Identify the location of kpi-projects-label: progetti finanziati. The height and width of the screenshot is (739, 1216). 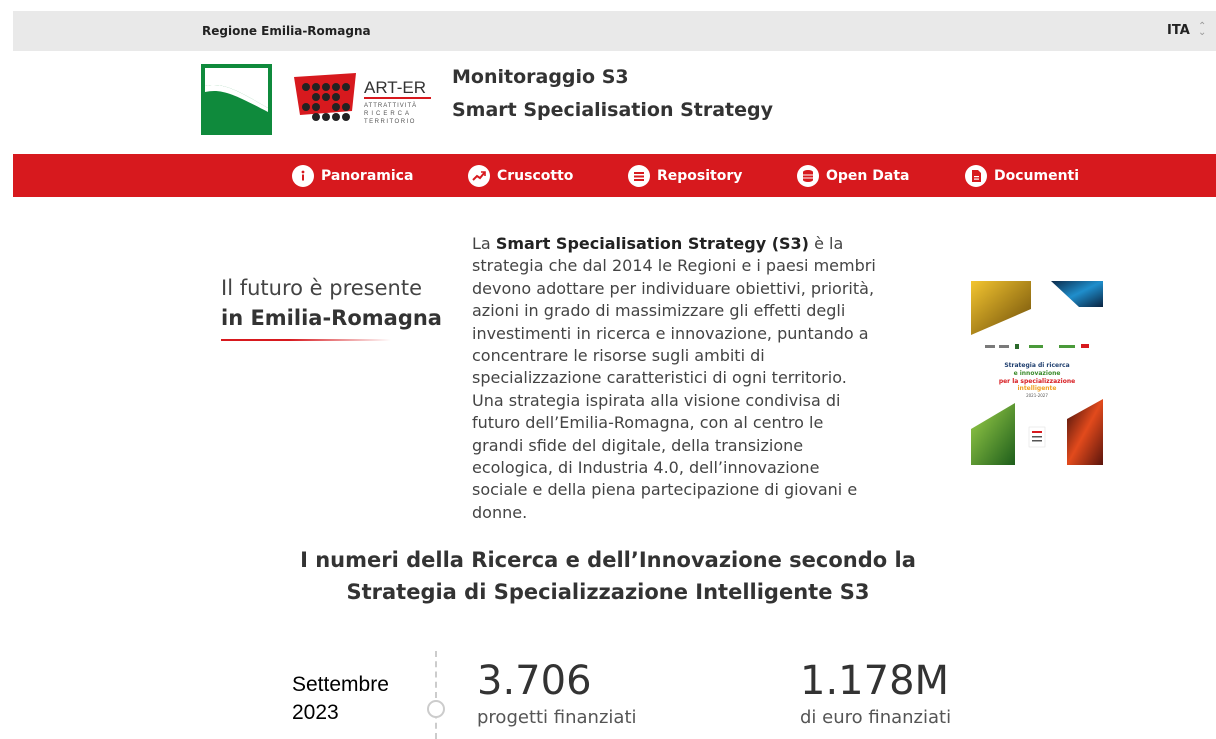
(557, 717).